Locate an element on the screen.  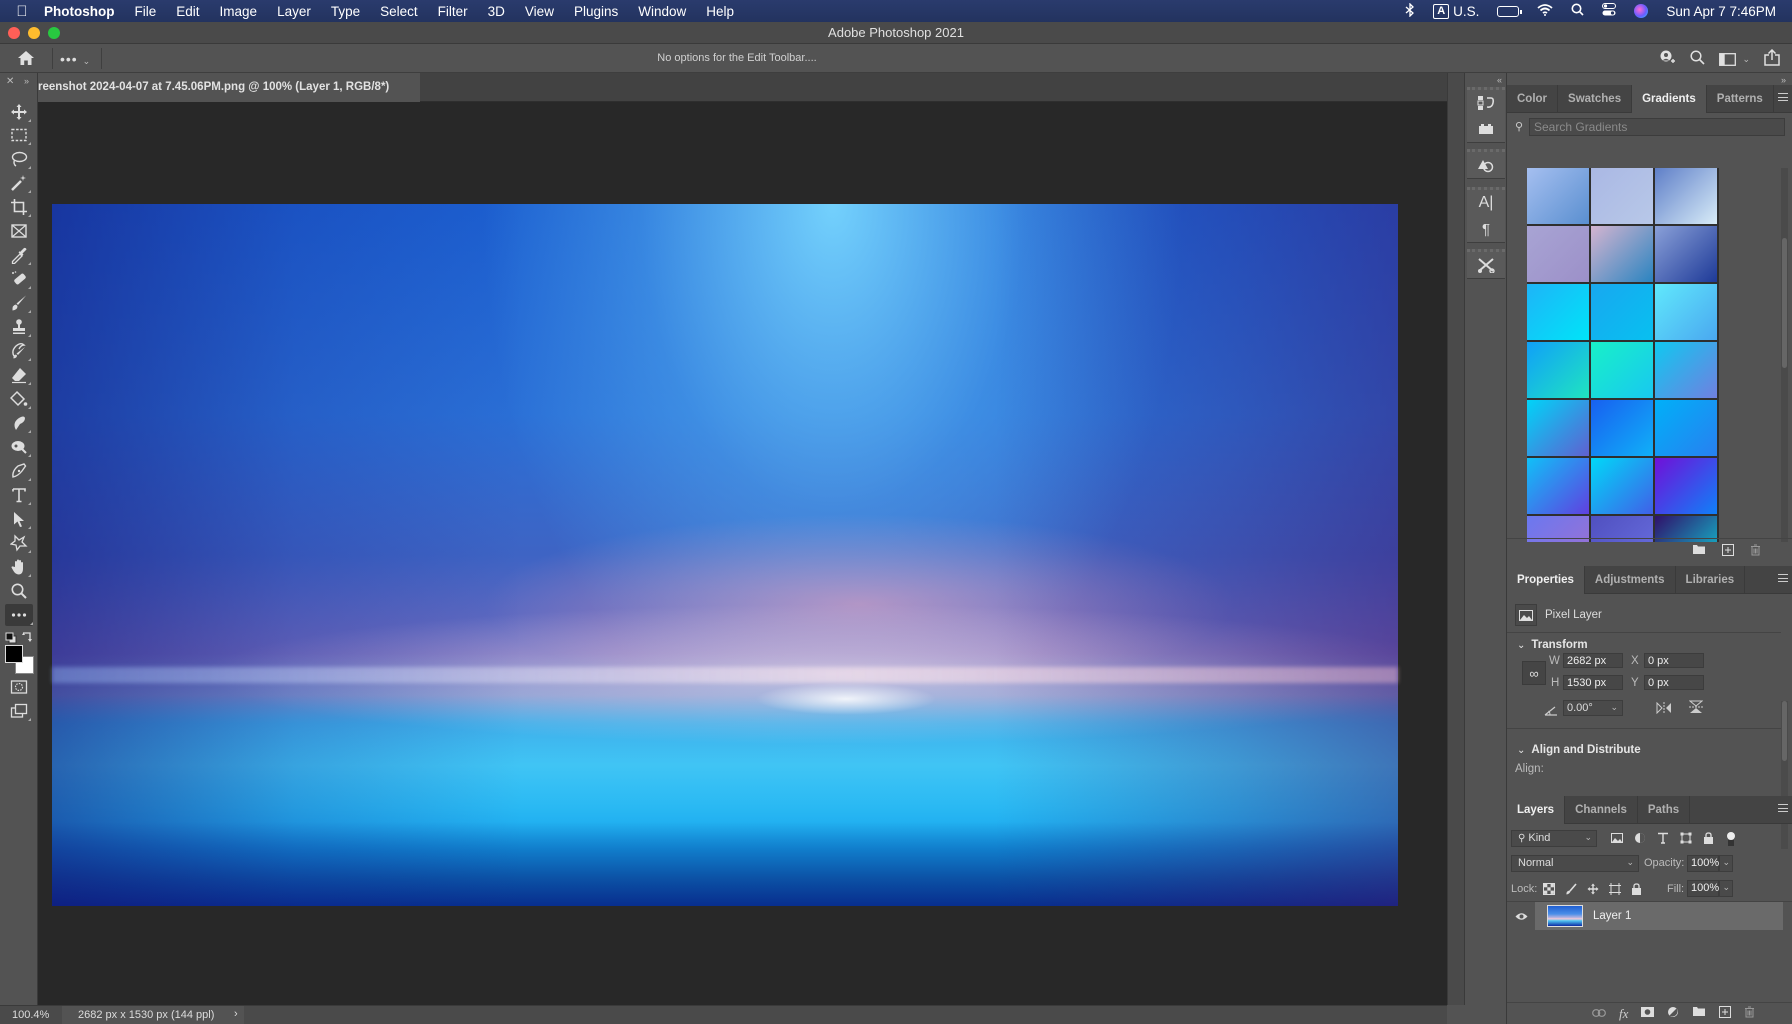
magic-wand-tool is located at coordinates (19, 183).